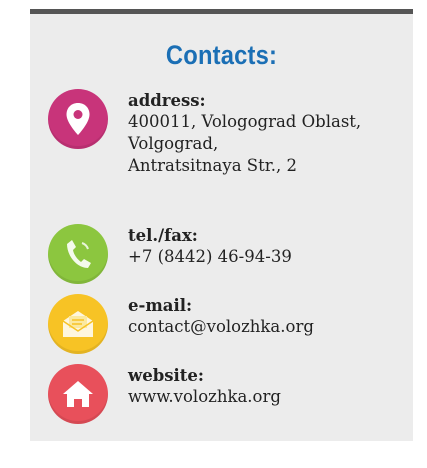 Image resolution: width=427 pixels, height=468 pixels. I want to click on address-label: address:, so click(167, 100).